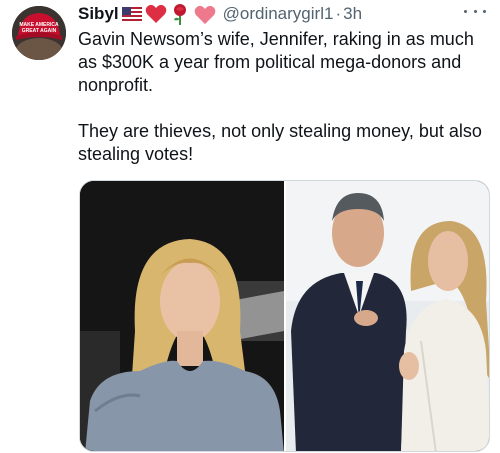 This screenshot has height=453, width=500. What do you see at coordinates (180, 14) in the screenshot?
I see `rose-icon` at bounding box center [180, 14].